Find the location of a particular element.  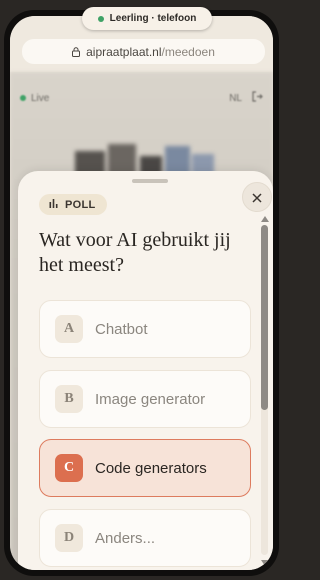

sheet-grabber is located at coordinates (150, 181).